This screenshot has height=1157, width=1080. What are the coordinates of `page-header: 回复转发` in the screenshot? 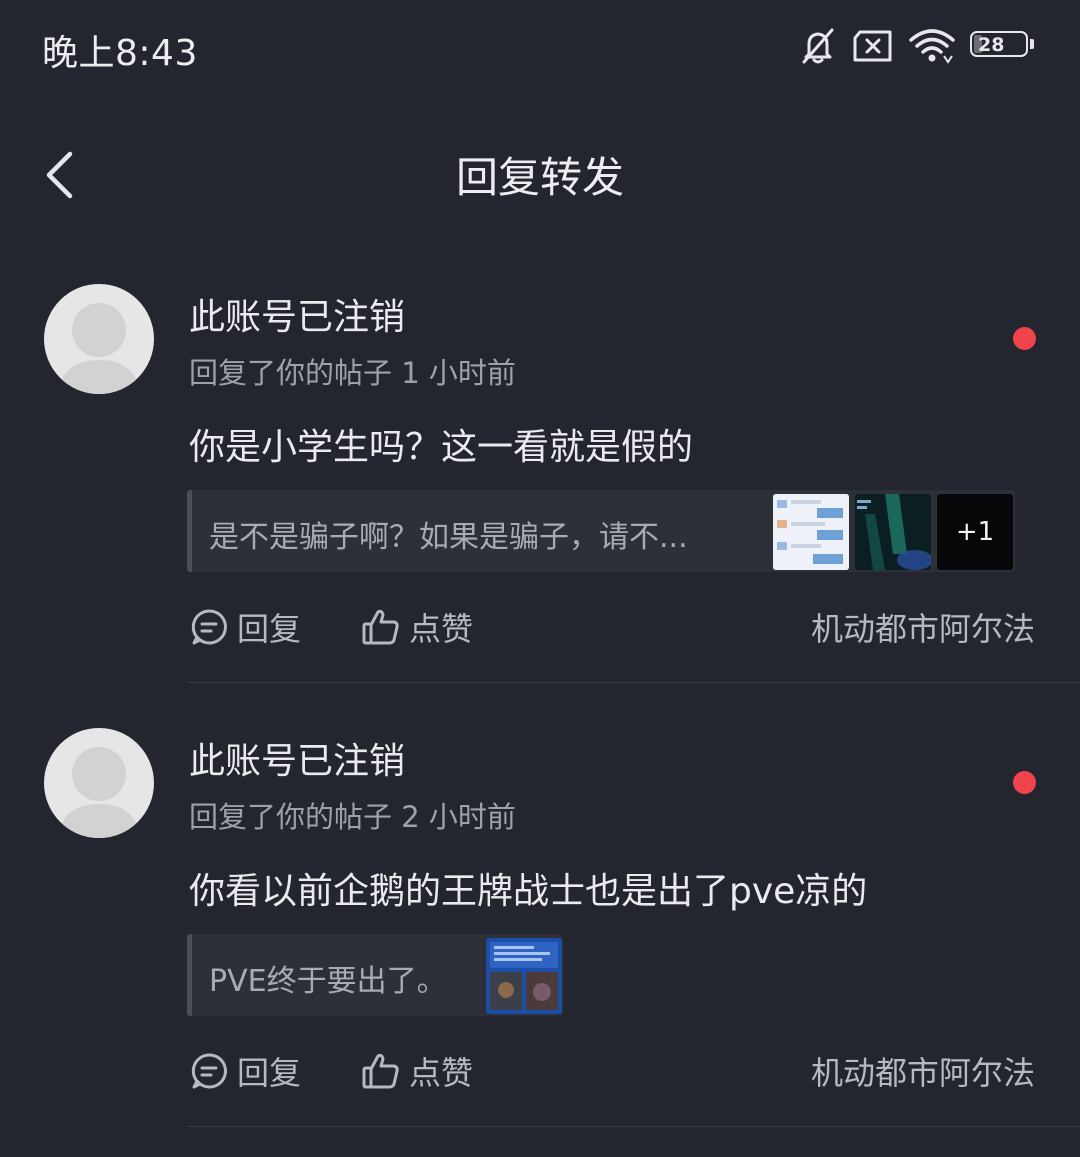 It's located at (540, 172).